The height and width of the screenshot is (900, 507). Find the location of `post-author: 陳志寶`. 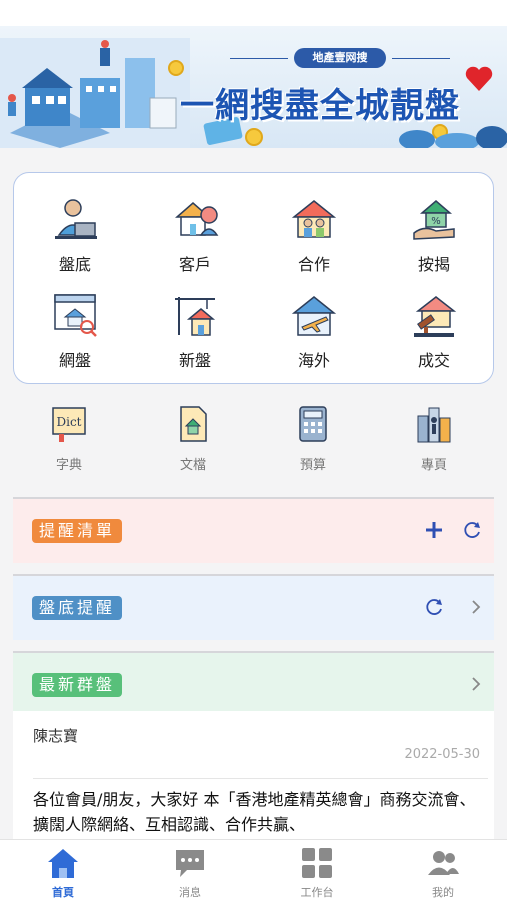

post-author: 陳志寶 is located at coordinates (56, 736).